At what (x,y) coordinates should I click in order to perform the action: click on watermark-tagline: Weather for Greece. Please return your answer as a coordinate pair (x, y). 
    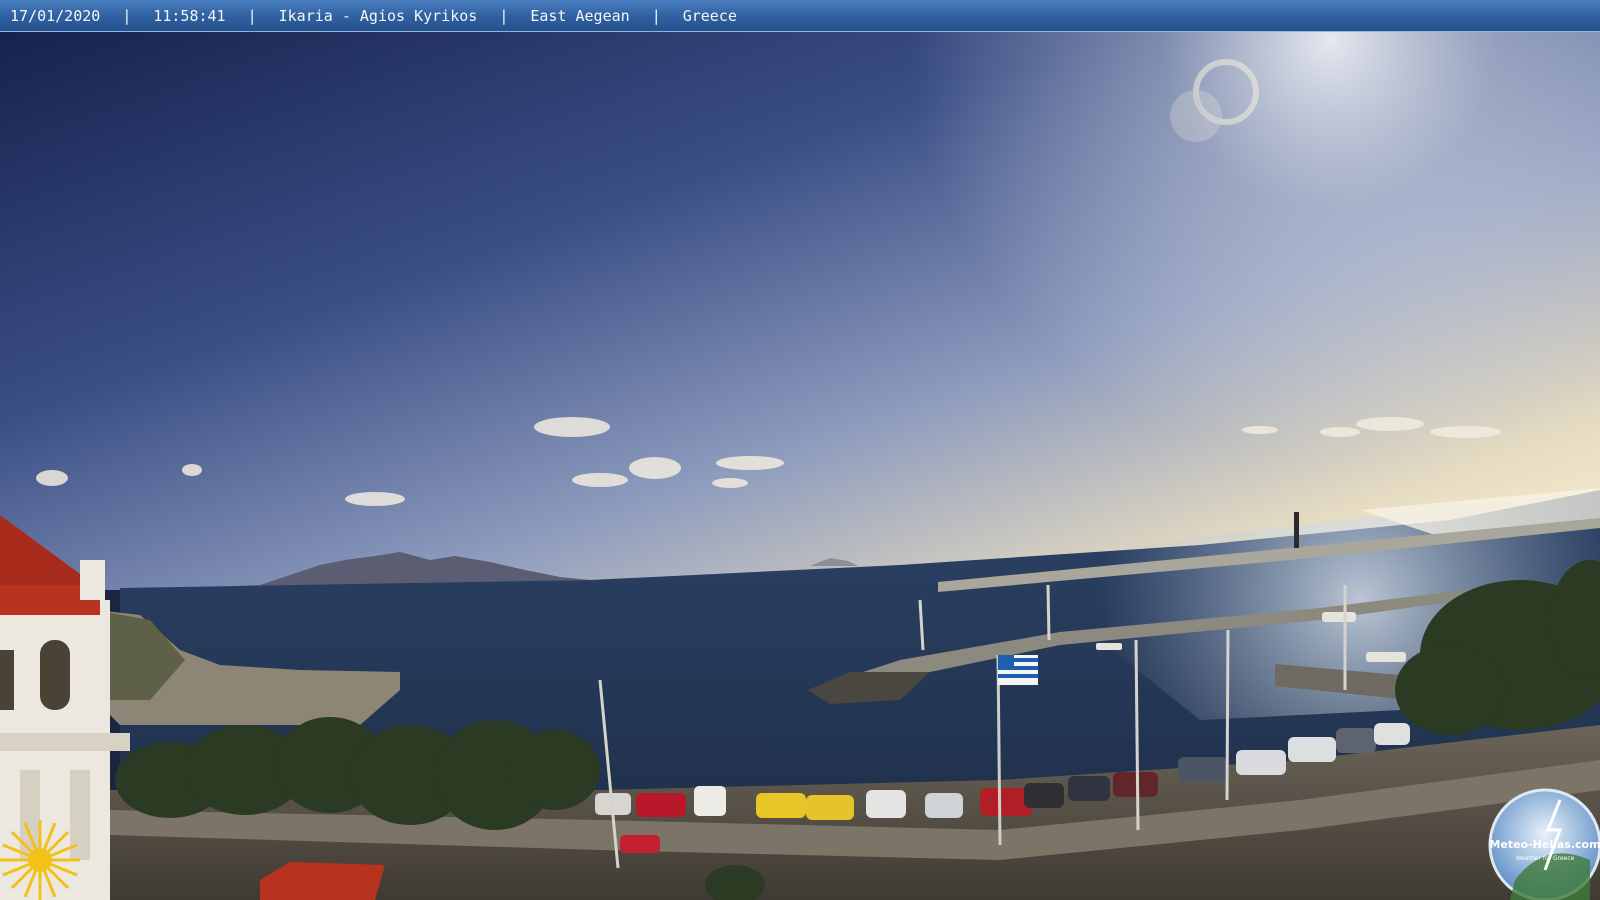
    Looking at the image, I should click on (1545, 858).